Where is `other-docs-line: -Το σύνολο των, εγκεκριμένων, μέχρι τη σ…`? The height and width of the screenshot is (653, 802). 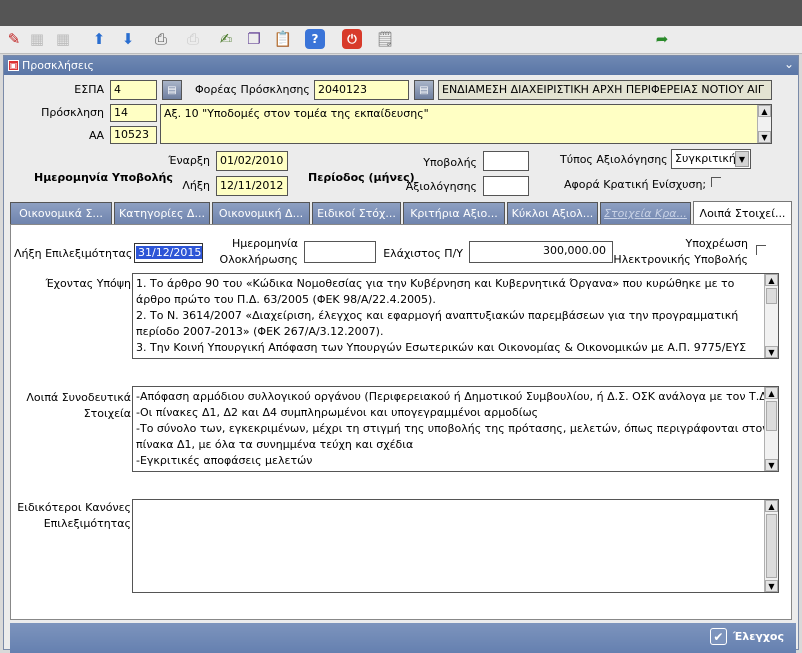 other-docs-line: -Το σύνολο των, εγκεκριμένων, μέχρι τη σ… is located at coordinates (452, 428).